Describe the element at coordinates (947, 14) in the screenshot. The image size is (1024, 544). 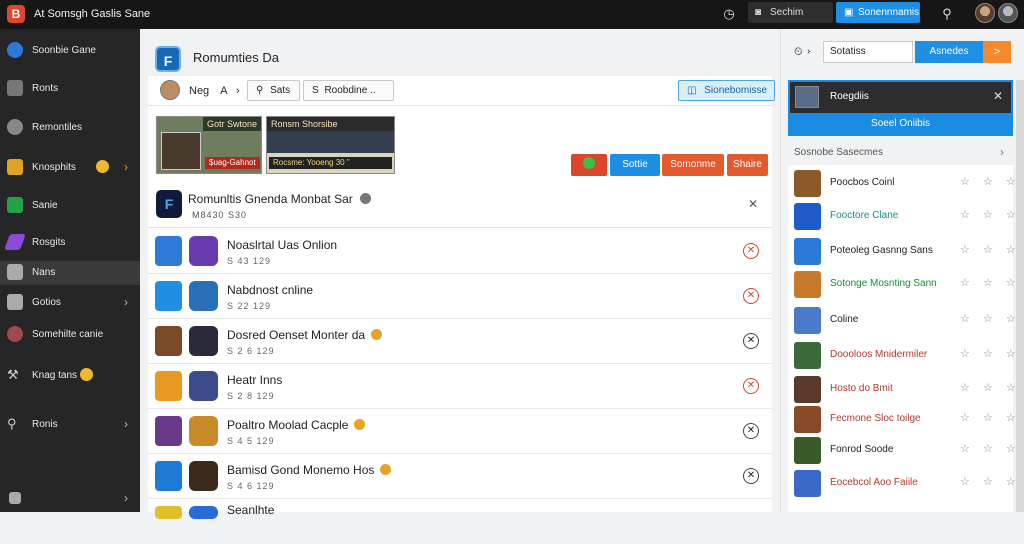
I see `search-icon: ⚲` at that location.